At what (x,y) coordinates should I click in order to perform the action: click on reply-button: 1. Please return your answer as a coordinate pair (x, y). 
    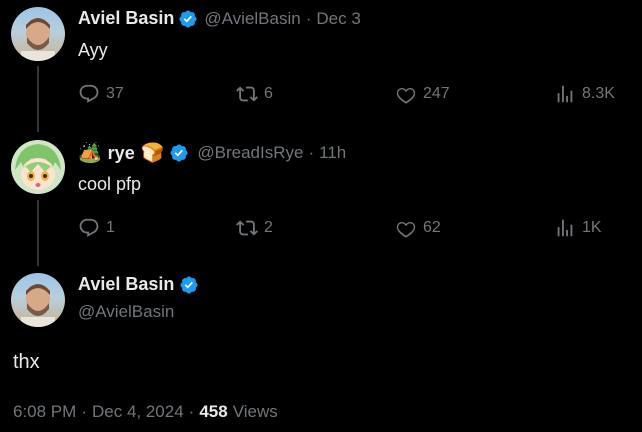
    Looking at the image, I should click on (96, 228).